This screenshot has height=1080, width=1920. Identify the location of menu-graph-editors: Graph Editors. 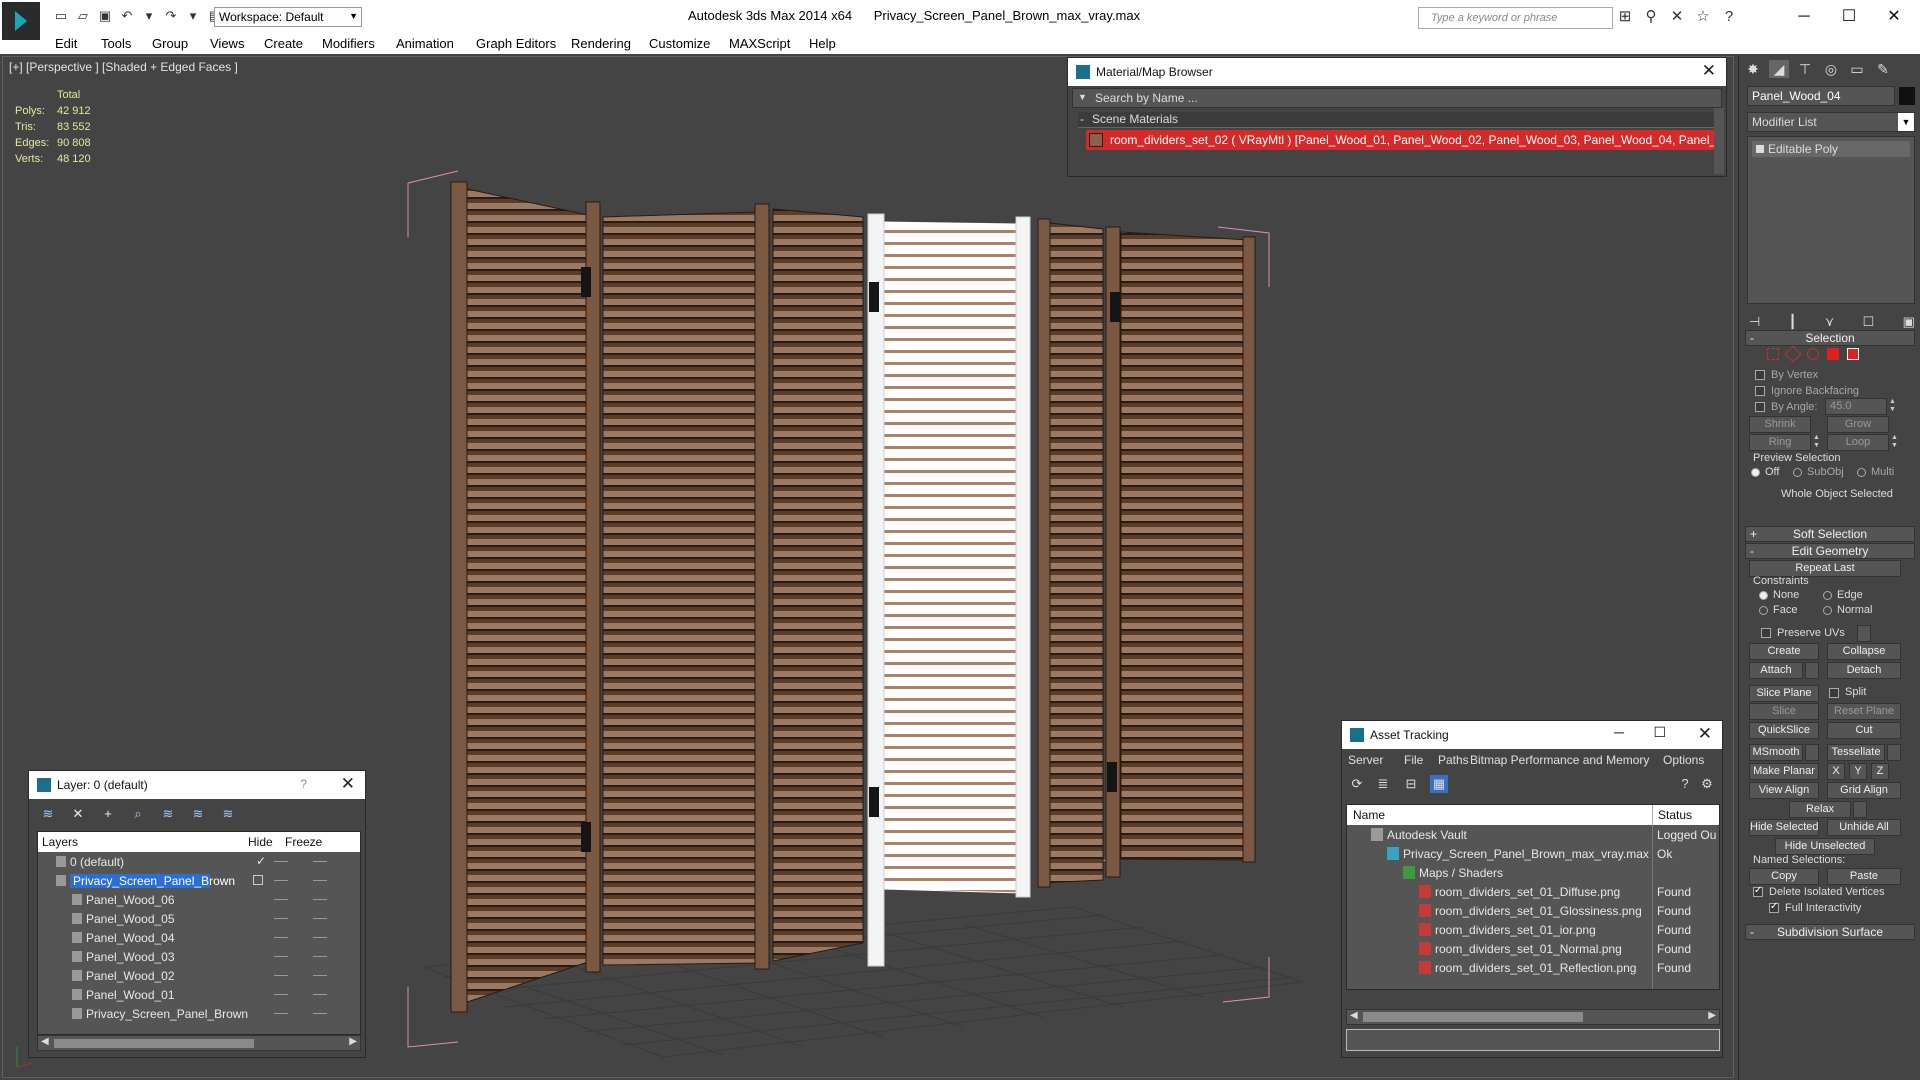
(516, 43).